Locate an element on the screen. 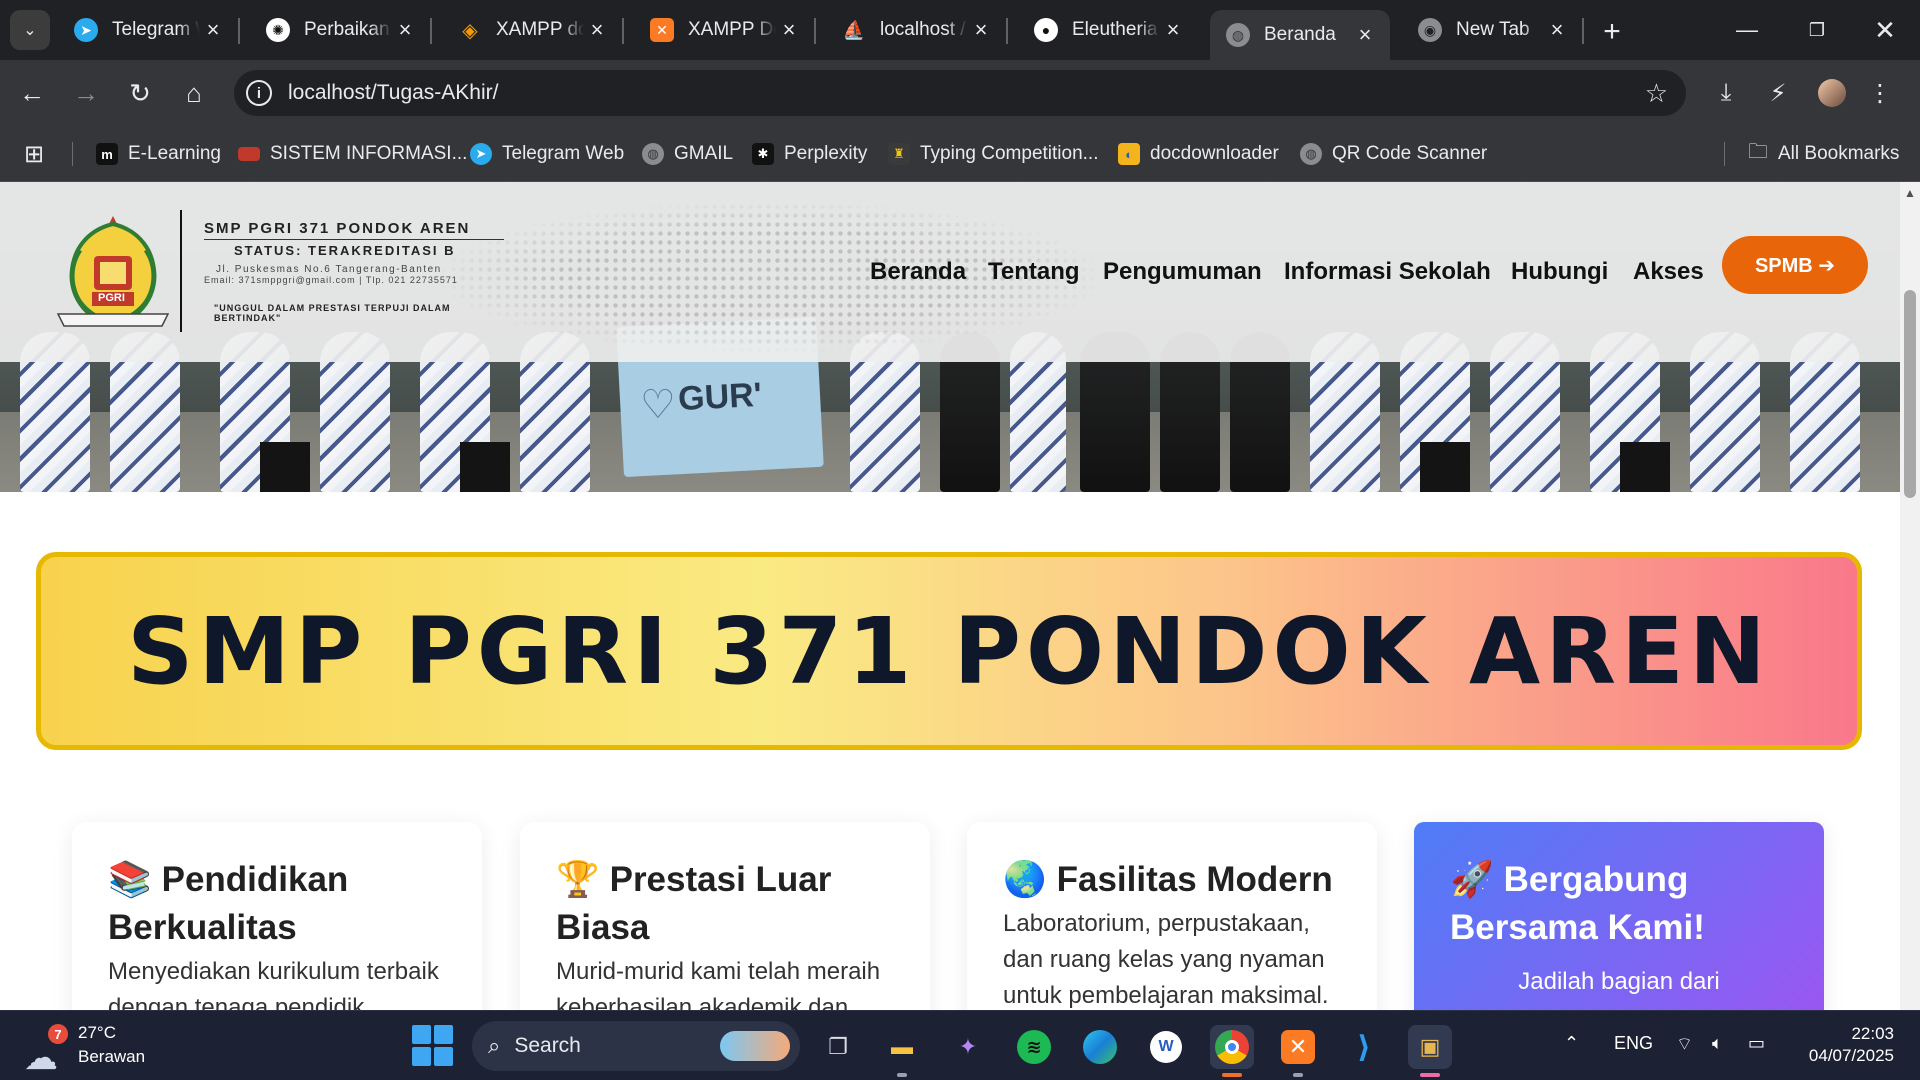 This screenshot has width=1920, height=1080. wifi-icon: ⌔ is located at coordinates (1684, 1044).